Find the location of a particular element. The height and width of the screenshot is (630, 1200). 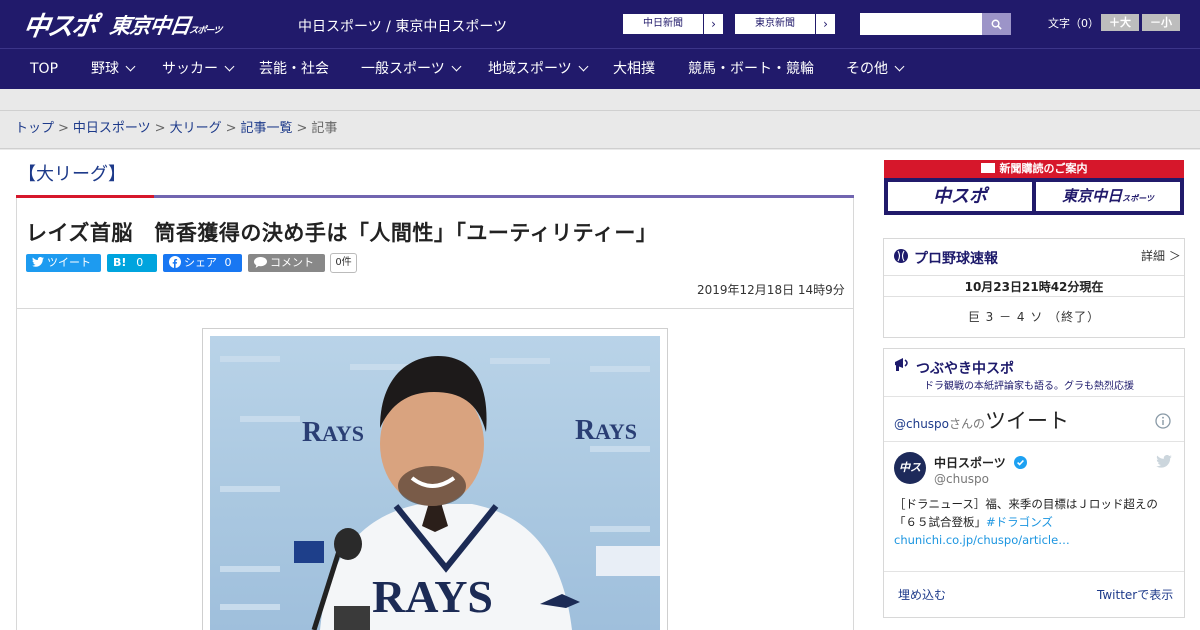

comment-label: コメント is located at coordinates (292, 262).